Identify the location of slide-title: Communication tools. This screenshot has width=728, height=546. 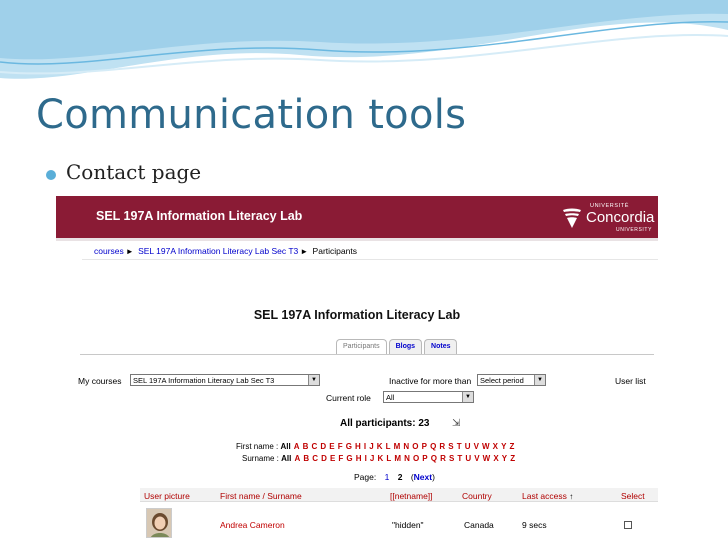
(251, 115).